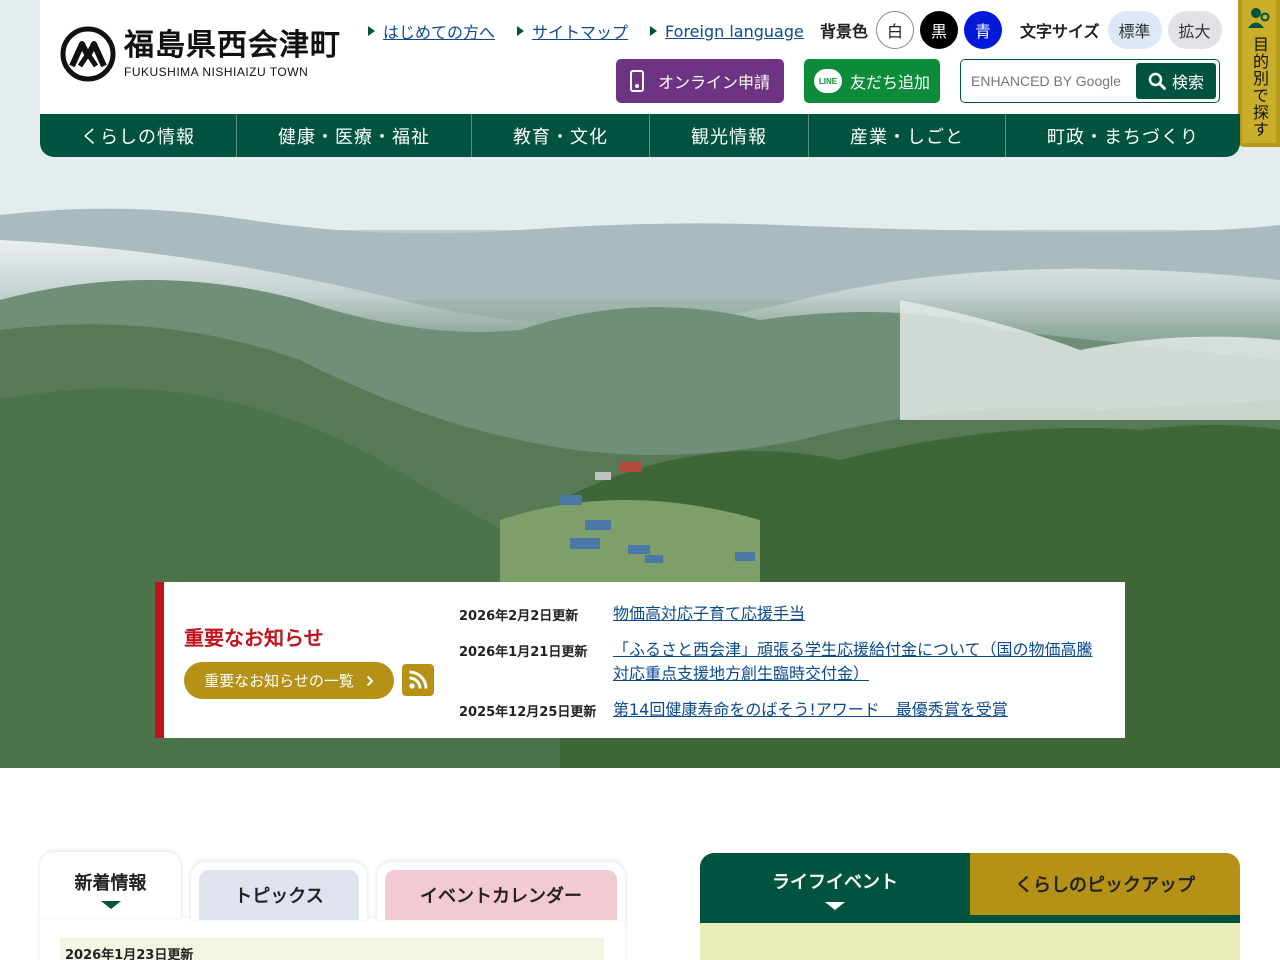 The width and height of the screenshot is (1280, 960). What do you see at coordinates (1194, 30) in the screenshot?
I see `font-large-button: 拡大` at bounding box center [1194, 30].